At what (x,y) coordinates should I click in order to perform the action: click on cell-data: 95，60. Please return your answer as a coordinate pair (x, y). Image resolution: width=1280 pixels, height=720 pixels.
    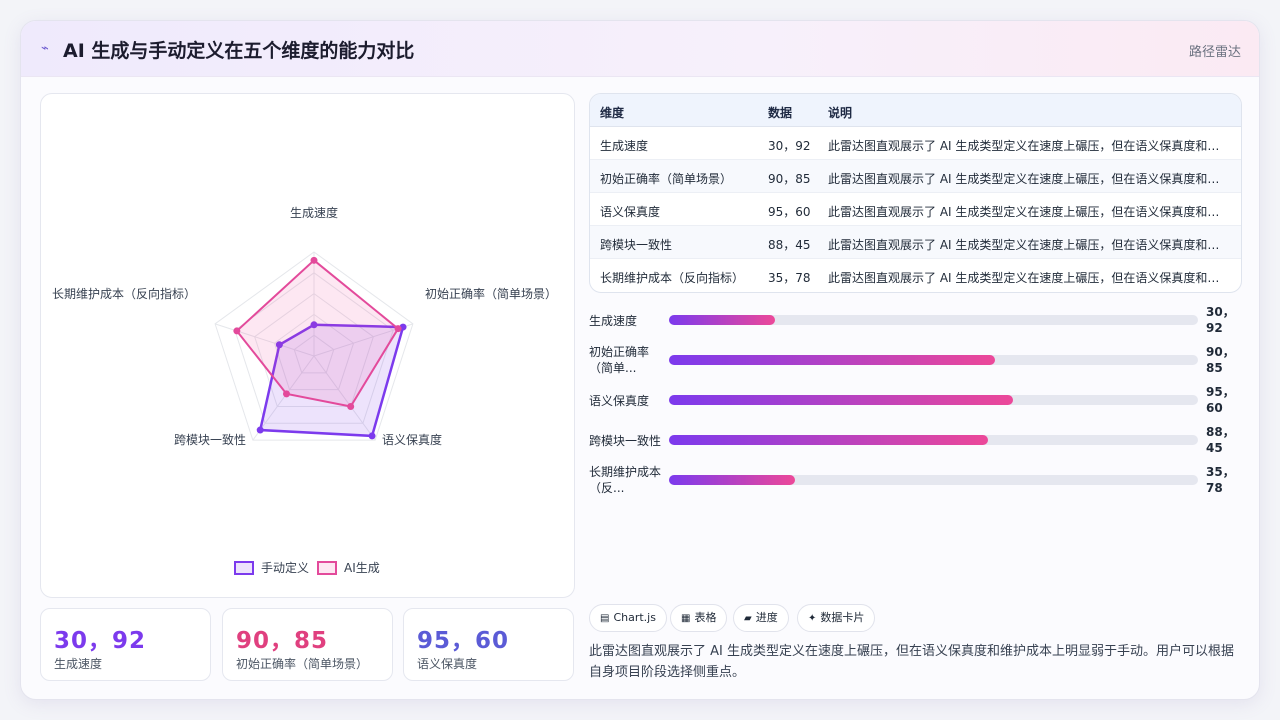
    Looking at the image, I should click on (789, 212).